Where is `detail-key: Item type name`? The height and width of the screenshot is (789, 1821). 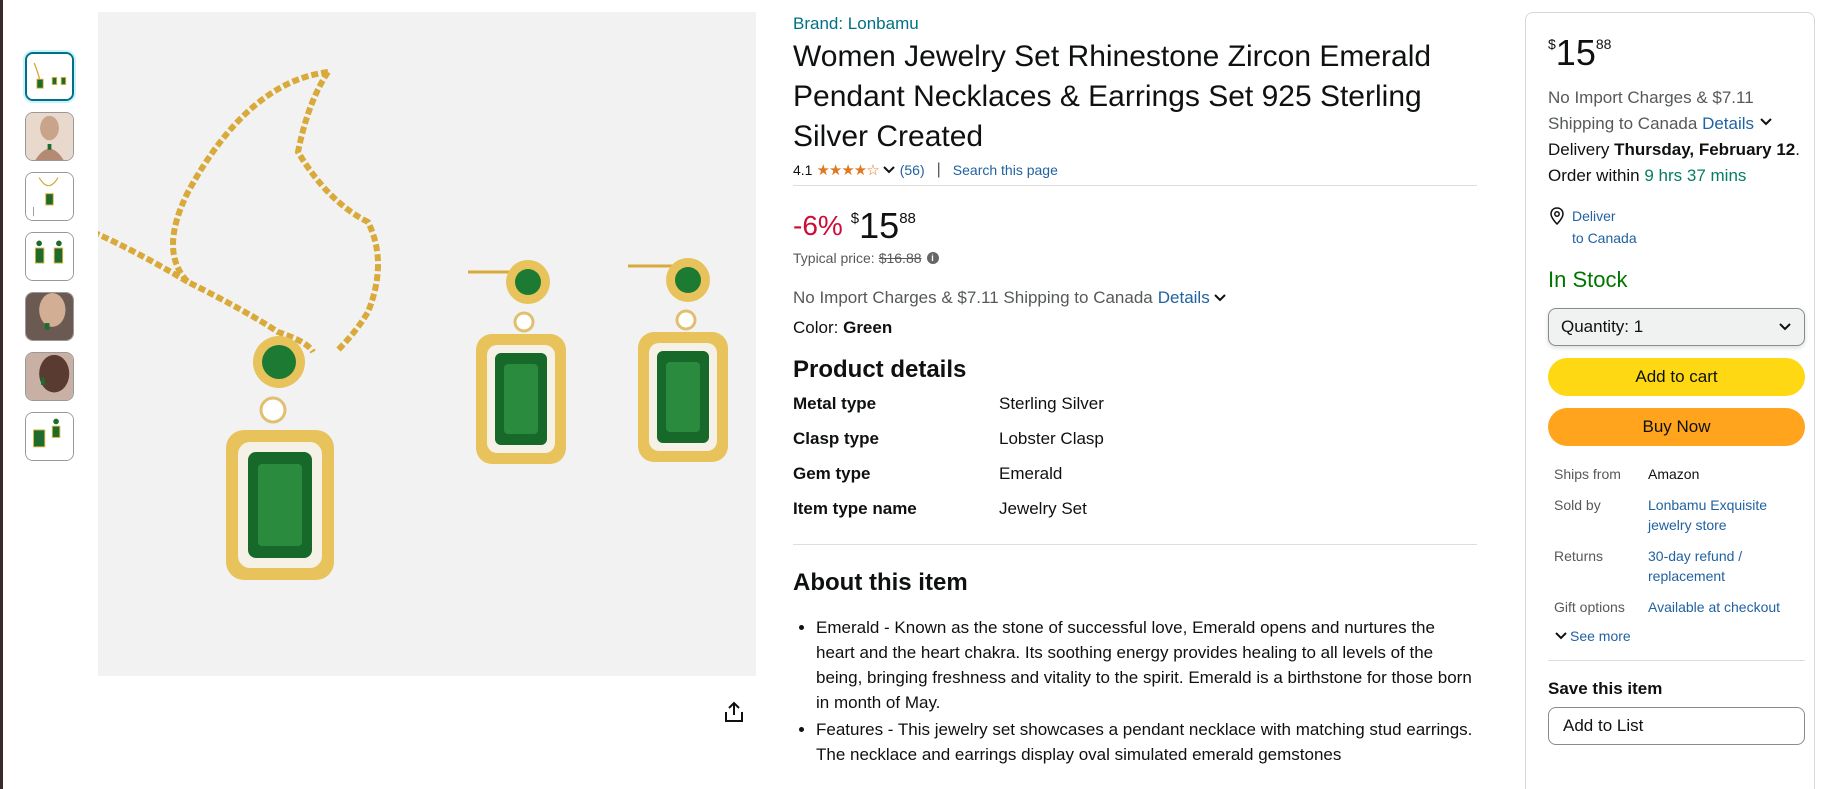
detail-key: Item type name is located at coordinates (855, 508).